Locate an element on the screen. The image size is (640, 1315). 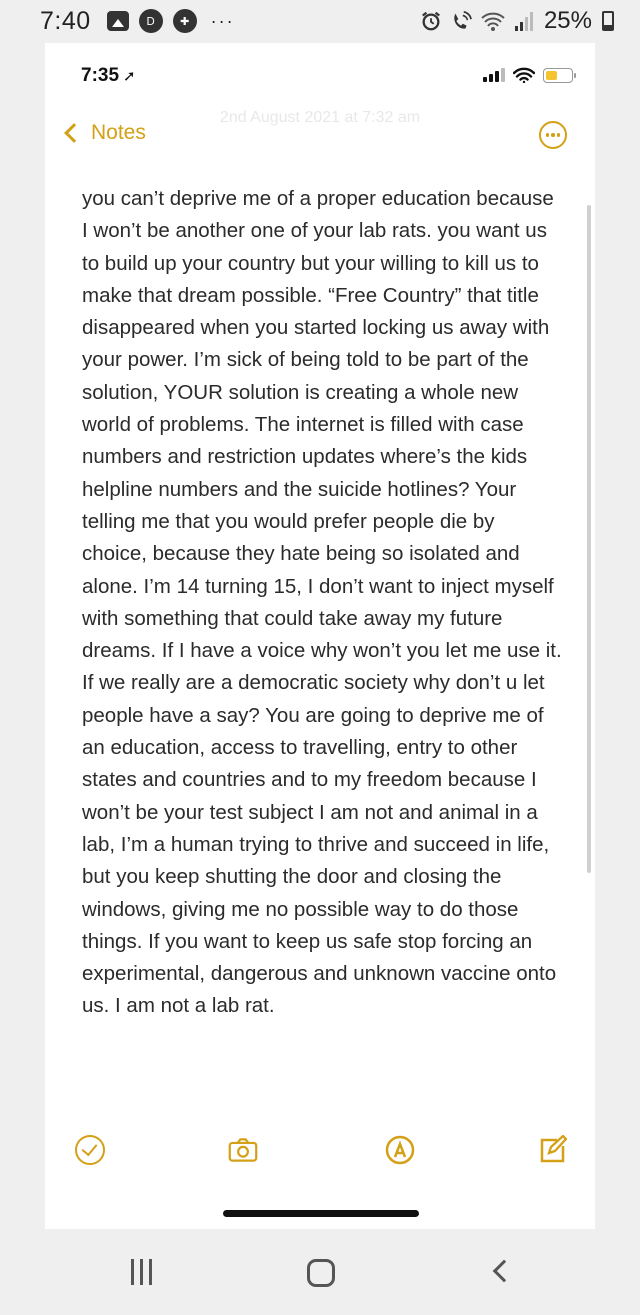
wifi-icon is located at coordinates (493, 21).